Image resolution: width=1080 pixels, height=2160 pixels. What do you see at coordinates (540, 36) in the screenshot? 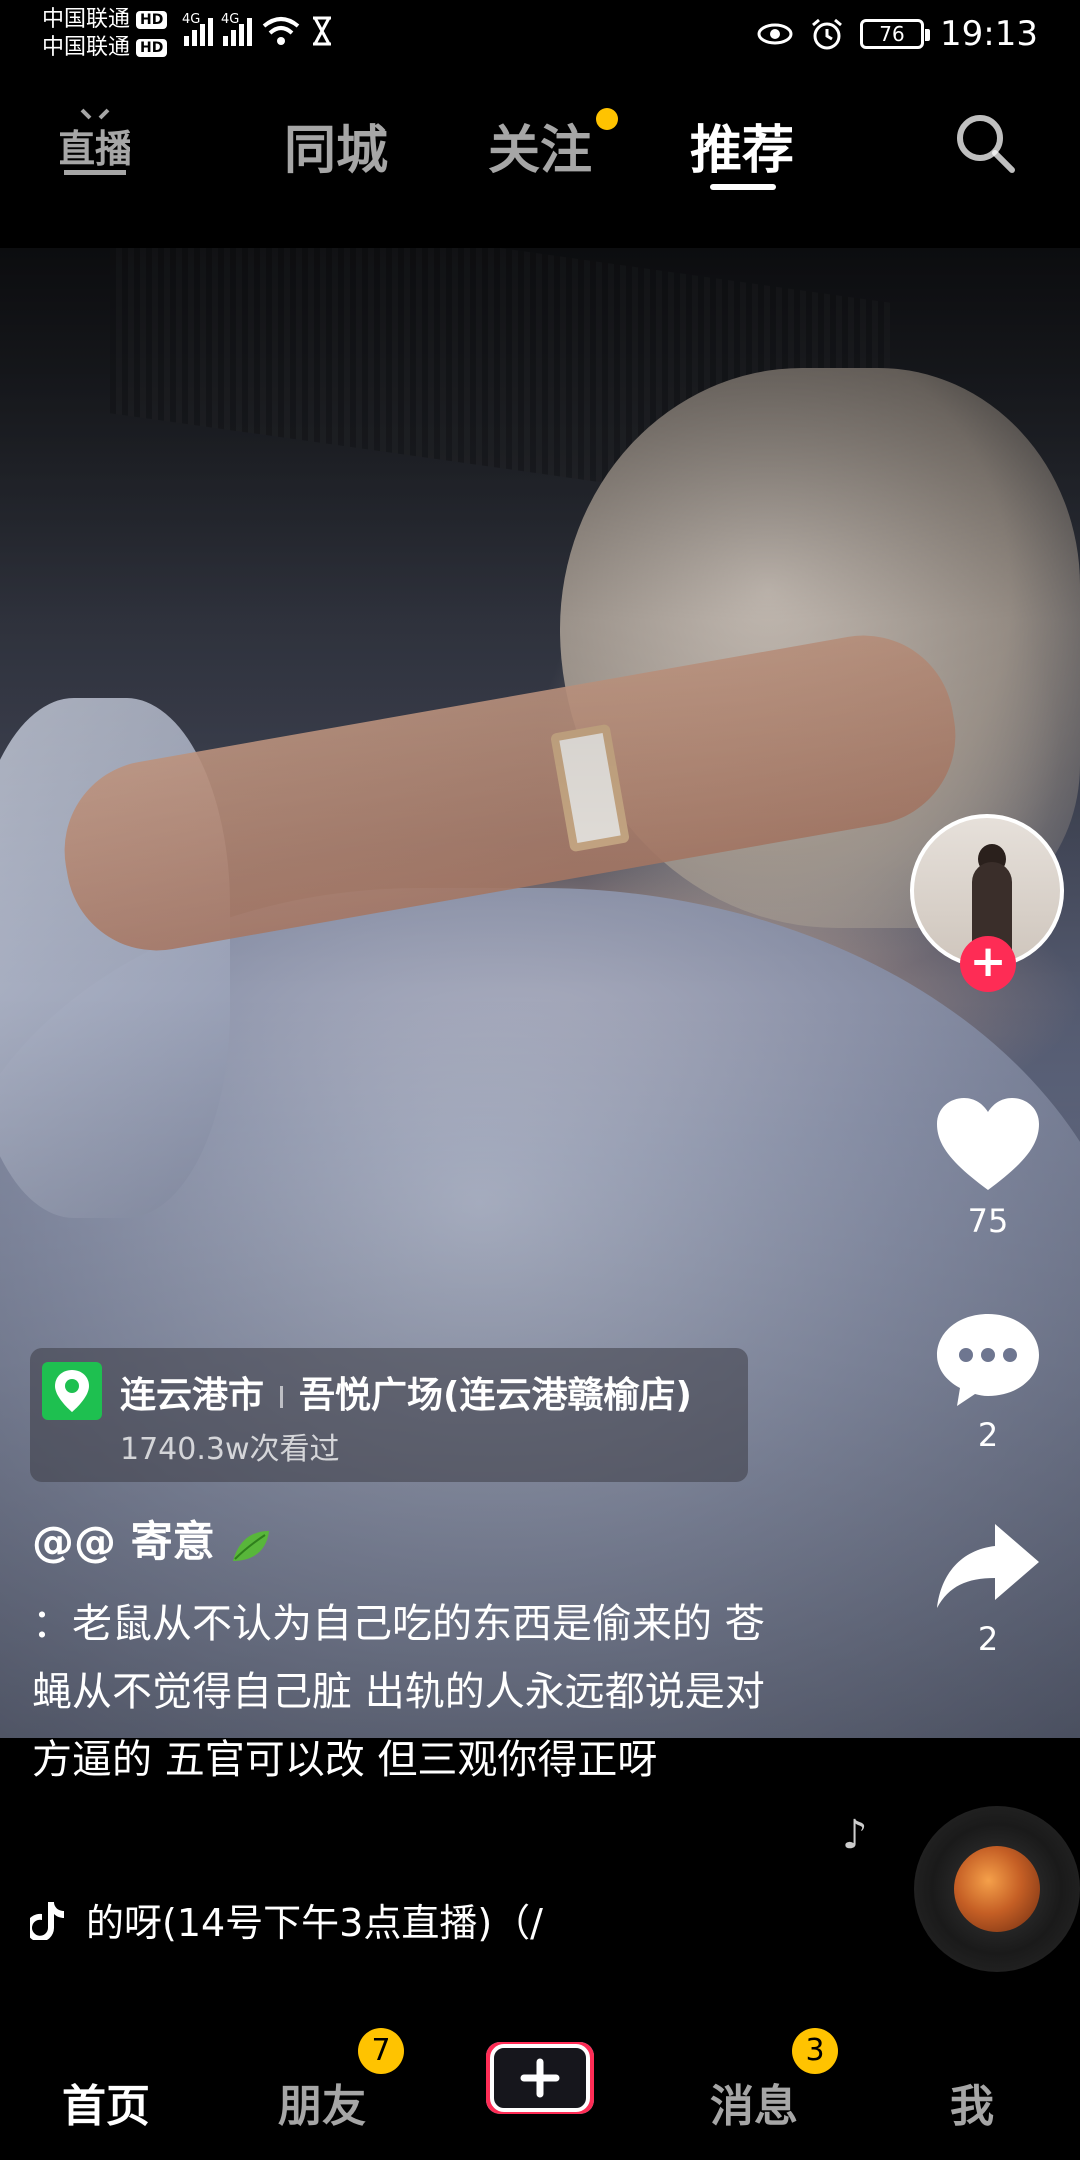
I see `status-bar: 中国联通 HD 中国联通 HD 4G 4G 76 19:13` at bounding box center [540, 36].